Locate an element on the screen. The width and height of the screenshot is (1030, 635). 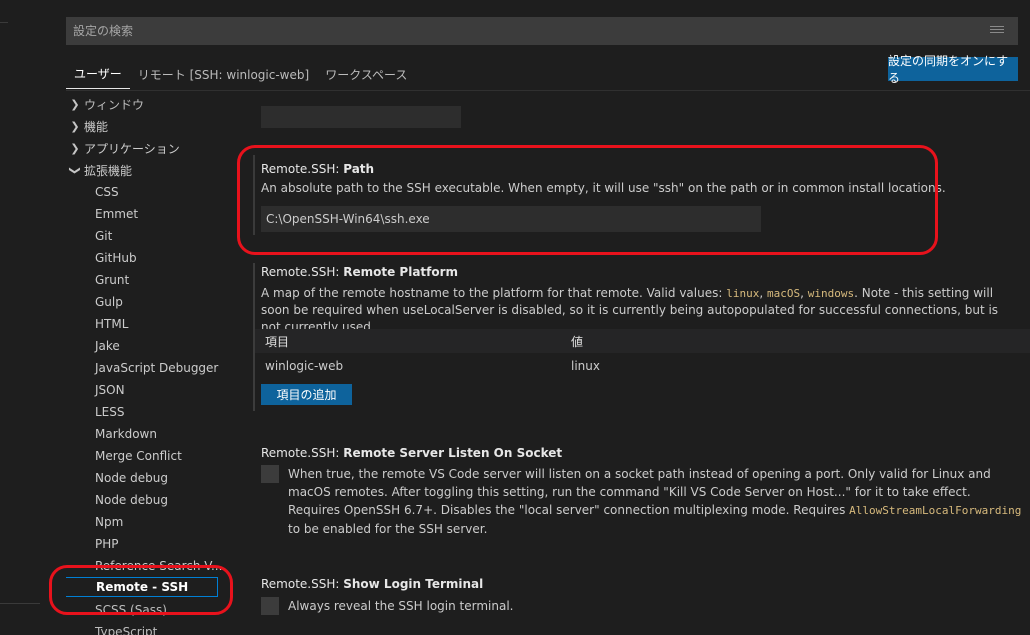
tree-item-javascript-debugger: JavaScript Debugger is located at coordinates (142, 368).